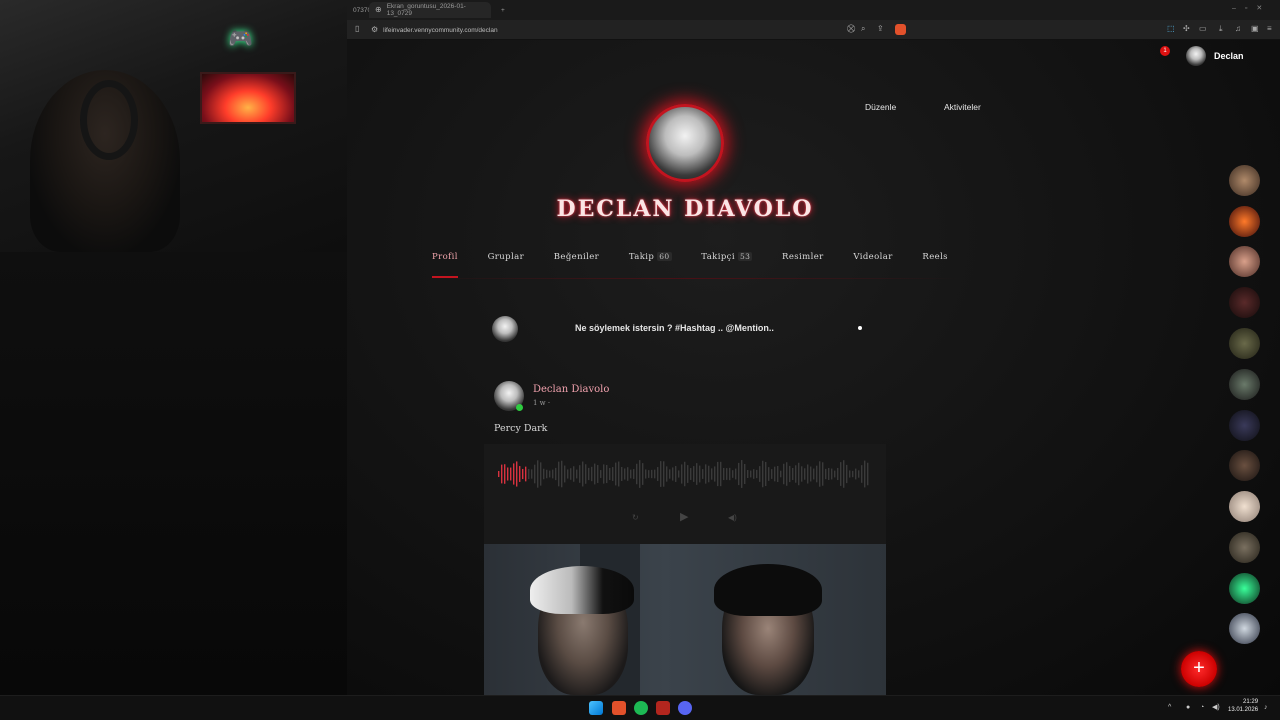 This screenshot has height=720, width=1280. Describe the element at coordinates (1238, 29) in the screenshot. I see `music-icon: ♫` at that location.